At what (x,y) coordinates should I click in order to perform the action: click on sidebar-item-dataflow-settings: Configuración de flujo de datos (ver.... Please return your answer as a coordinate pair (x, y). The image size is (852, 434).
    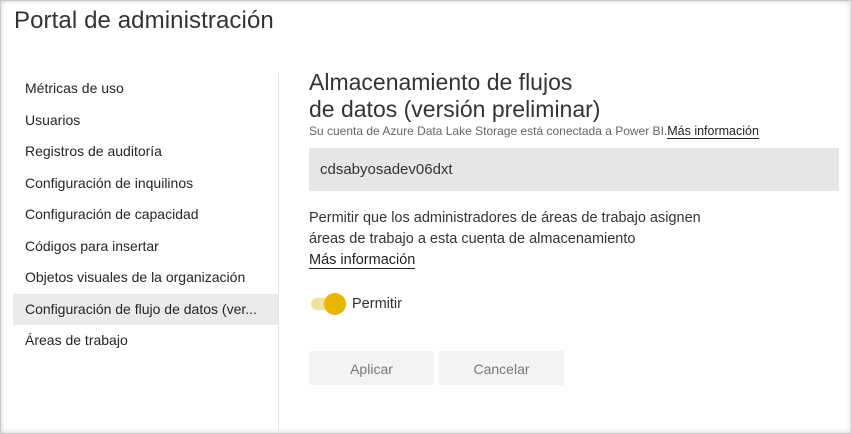
    Looking at the image, I should click on (145, 309).